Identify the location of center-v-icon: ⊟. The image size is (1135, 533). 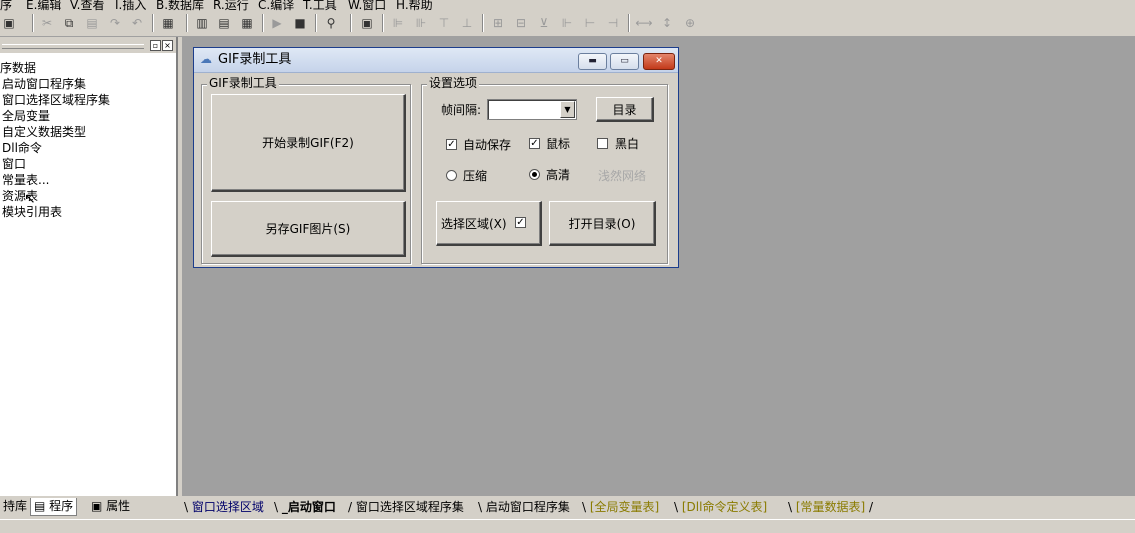
(521, 23).